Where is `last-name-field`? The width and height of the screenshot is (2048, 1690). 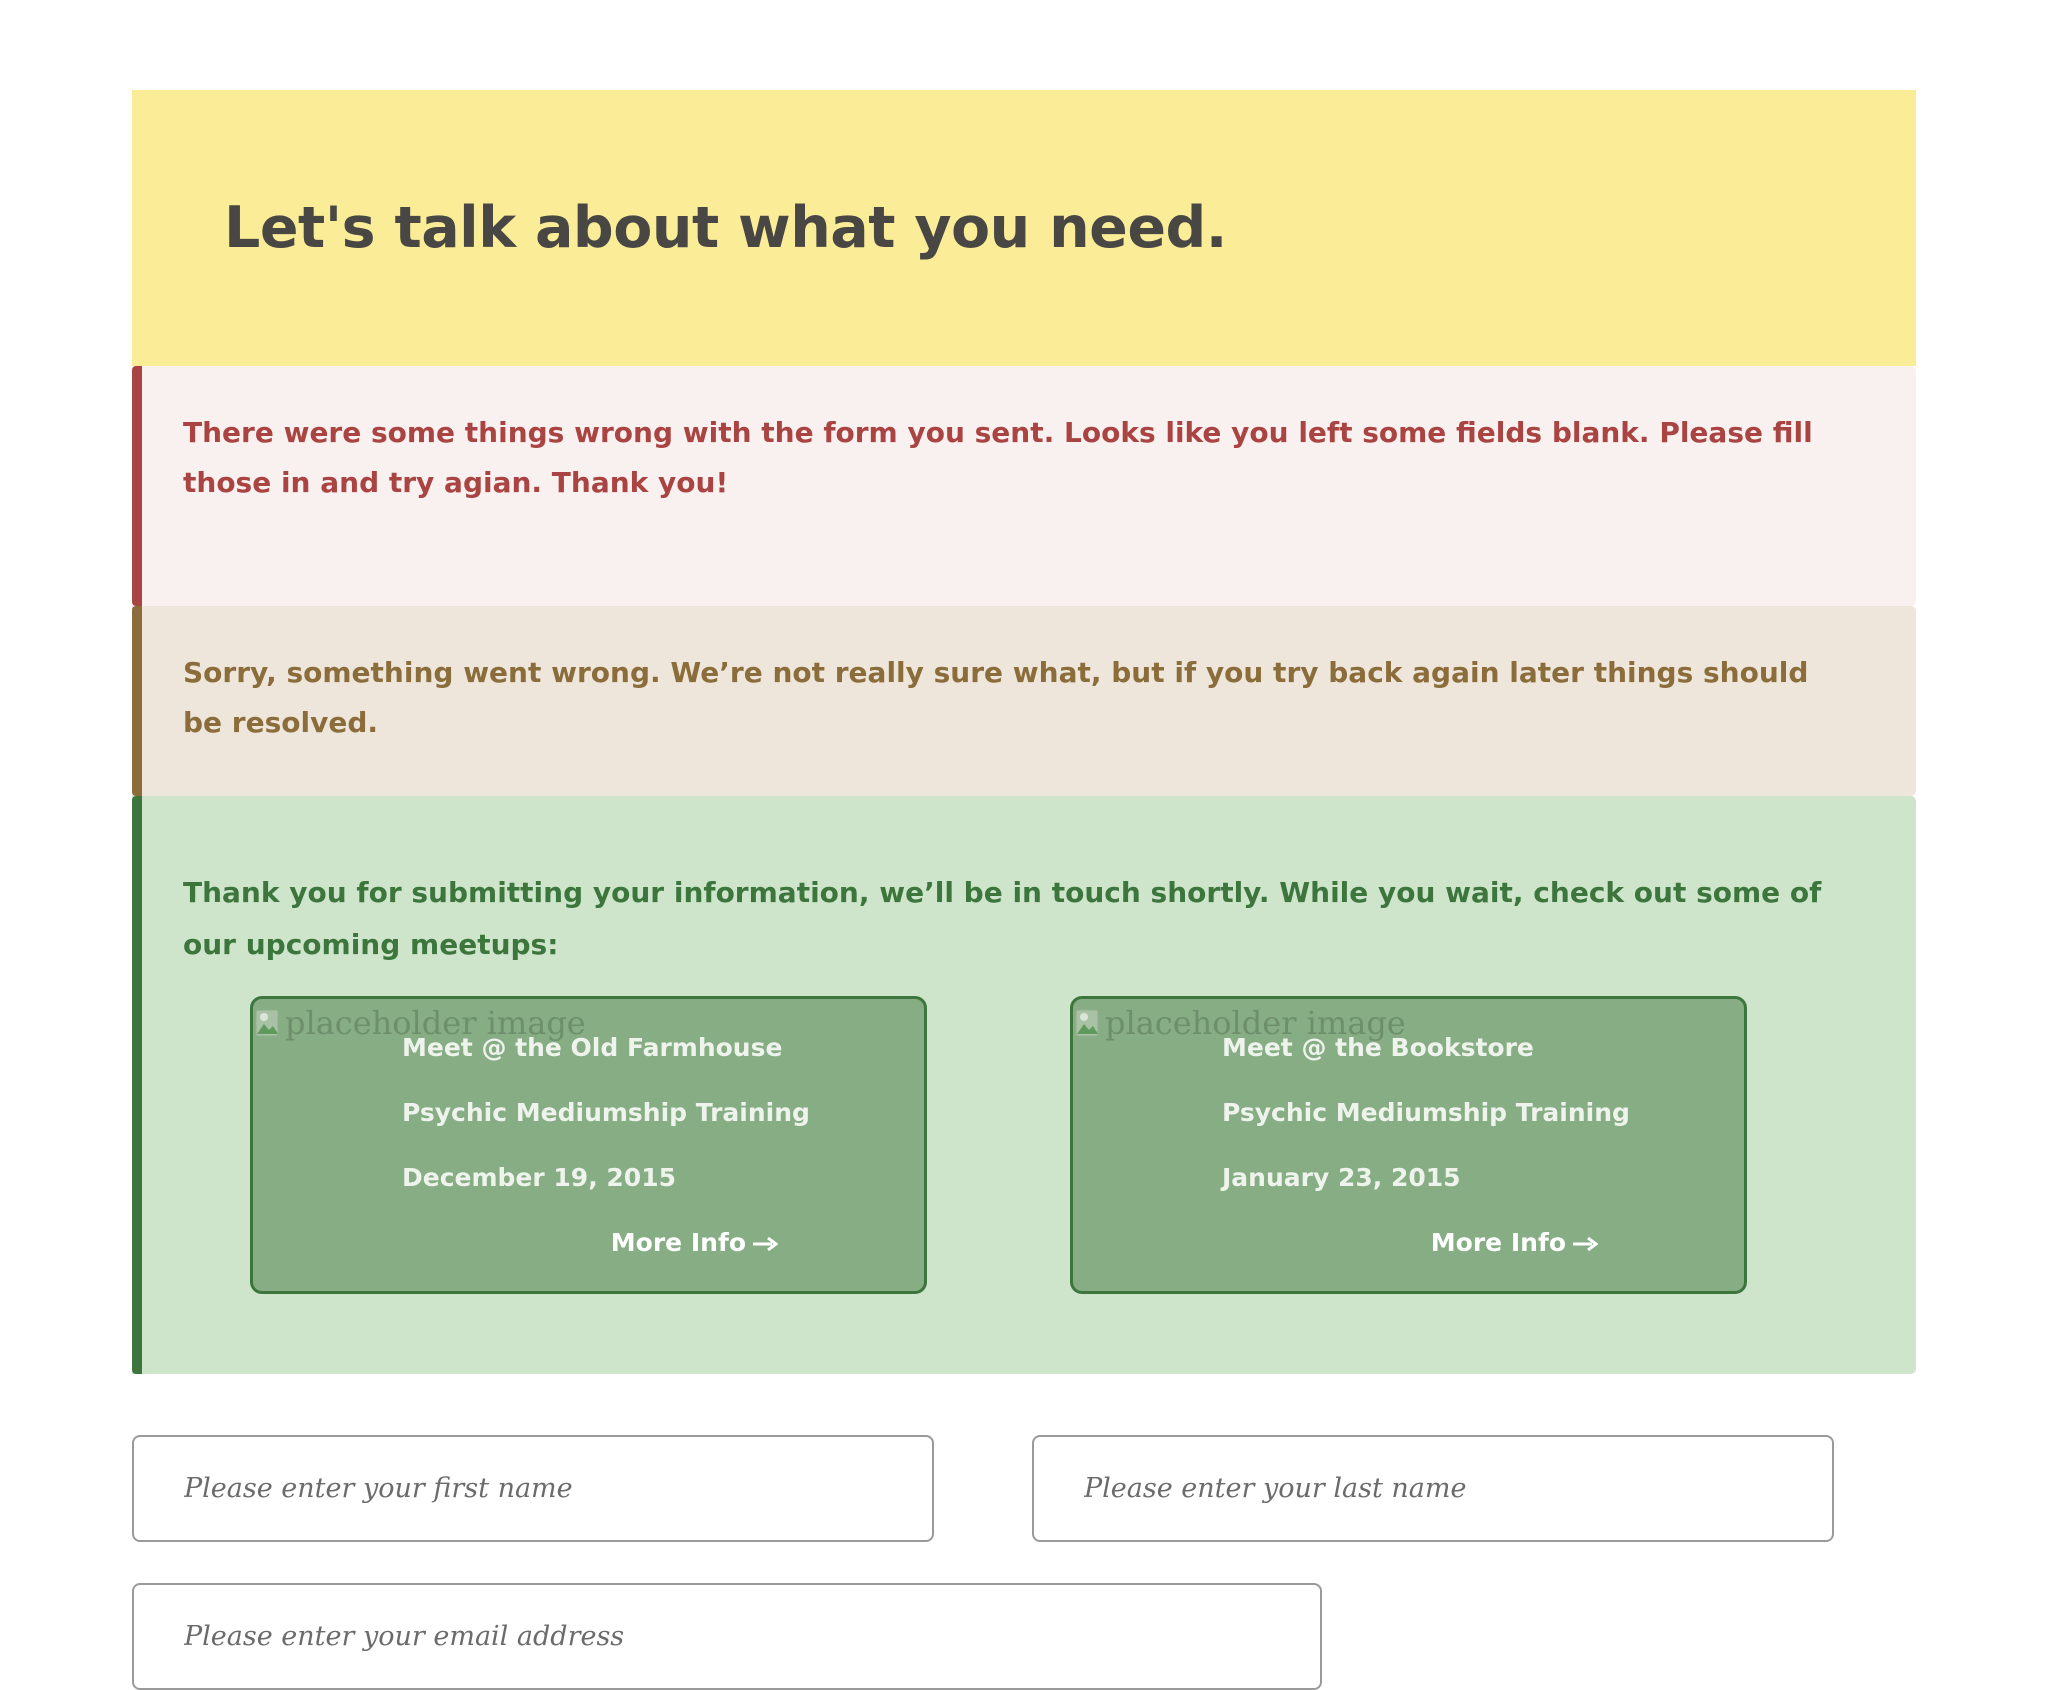
last-name-field is located at coordinates (1433, 1488).